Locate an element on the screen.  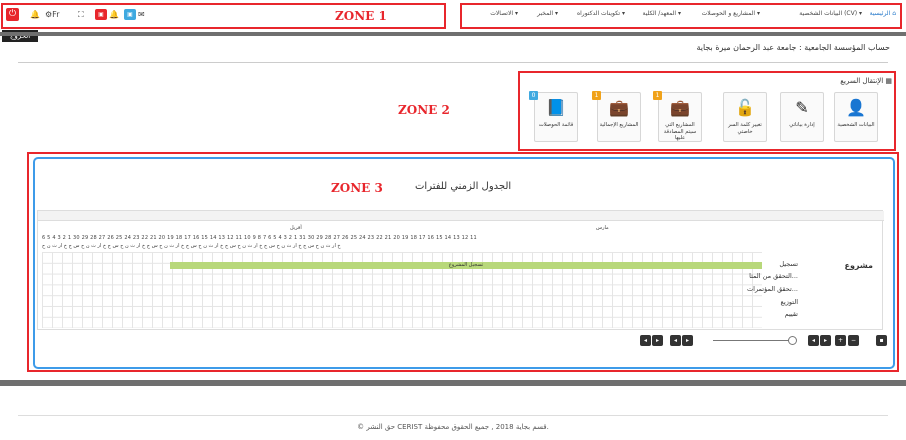
footer-band is located at coordinates (453, 383).